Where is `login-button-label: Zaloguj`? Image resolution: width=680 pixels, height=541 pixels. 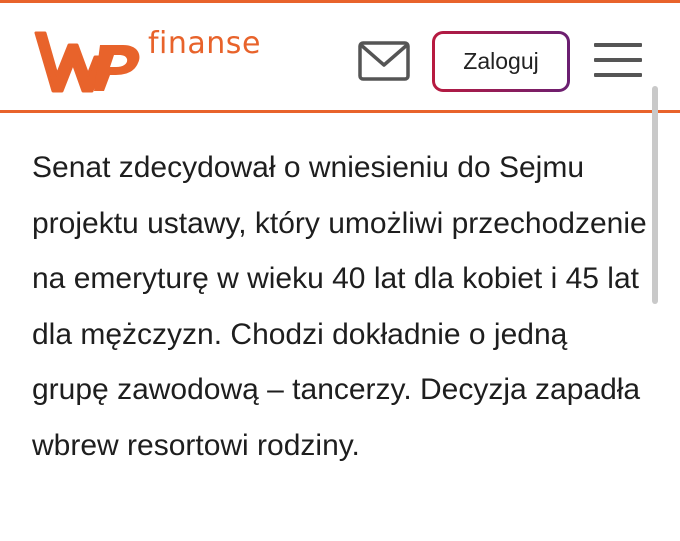 login-button-label: Zaloguj is located at coordinates (501, 61).